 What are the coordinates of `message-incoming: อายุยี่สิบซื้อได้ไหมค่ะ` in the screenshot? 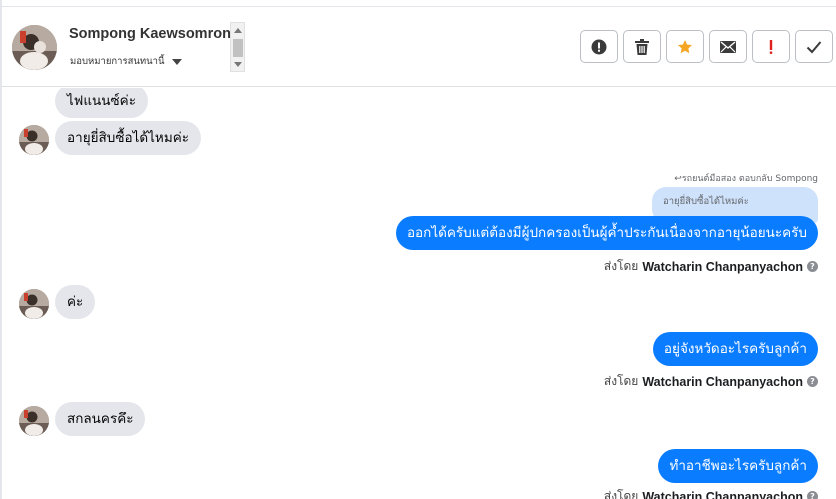 It's located at (128, 138).